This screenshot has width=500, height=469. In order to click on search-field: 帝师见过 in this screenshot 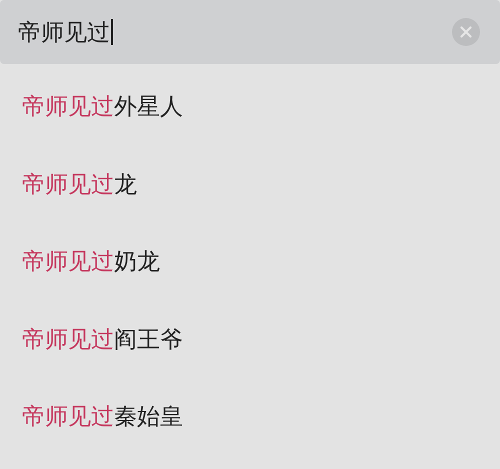, I will do `click(250, 32)`.